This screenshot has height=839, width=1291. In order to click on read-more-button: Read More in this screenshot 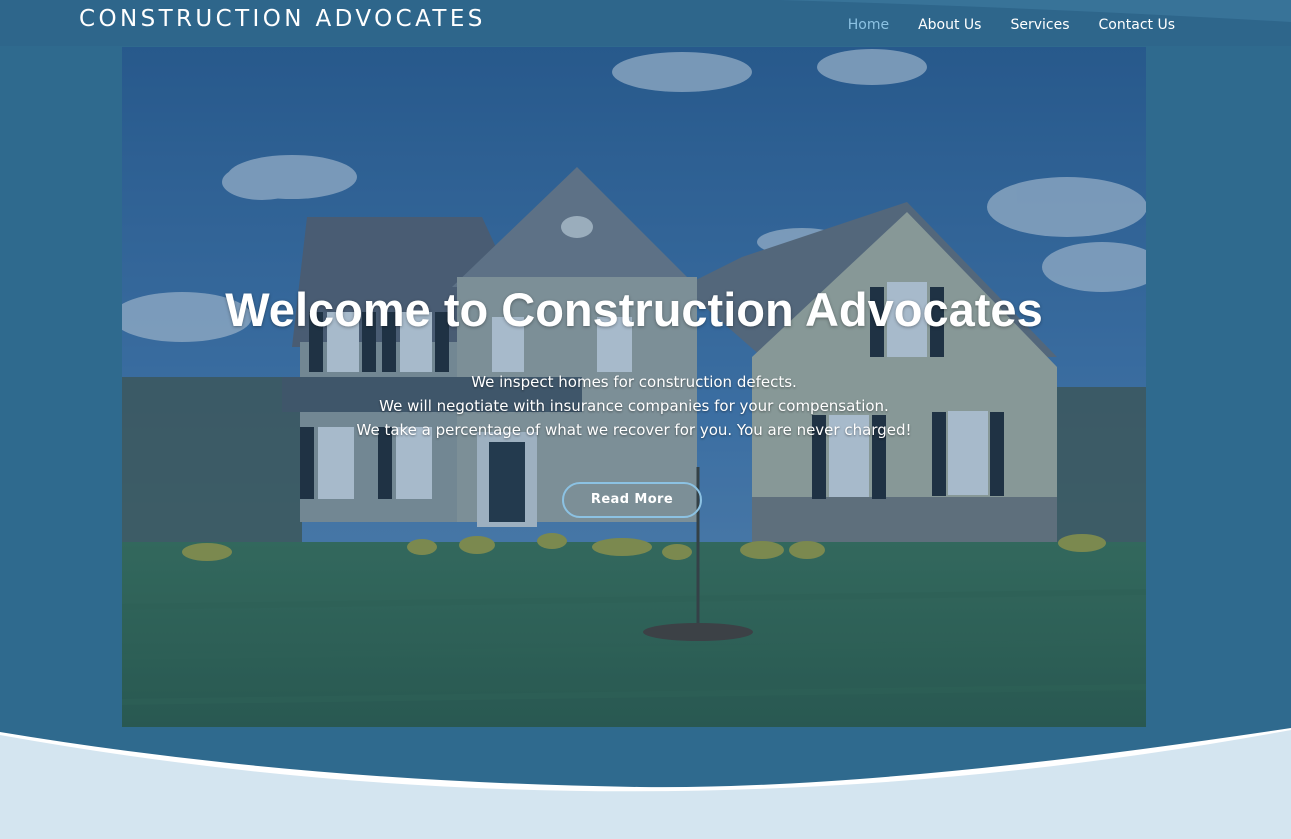, I will do `click(632, 500)`.